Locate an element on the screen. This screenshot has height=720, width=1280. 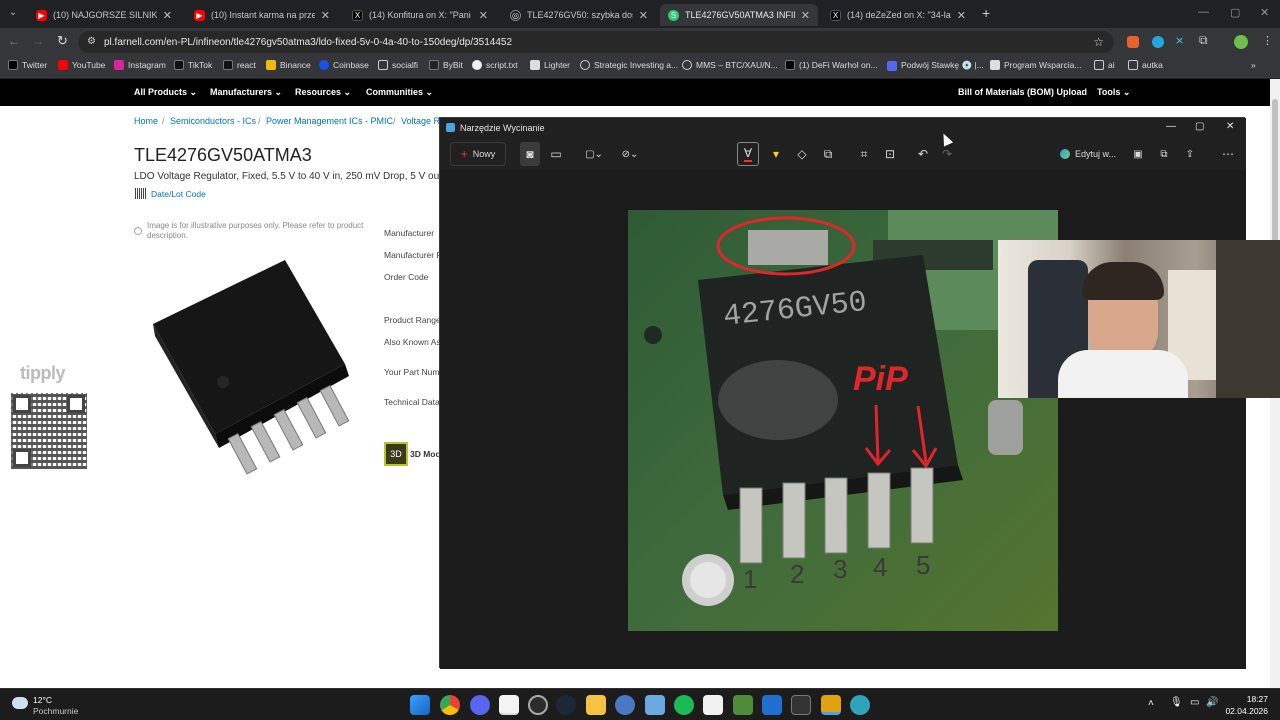
microphone-icon: 🎙 is located at coordinates (1176, 702).